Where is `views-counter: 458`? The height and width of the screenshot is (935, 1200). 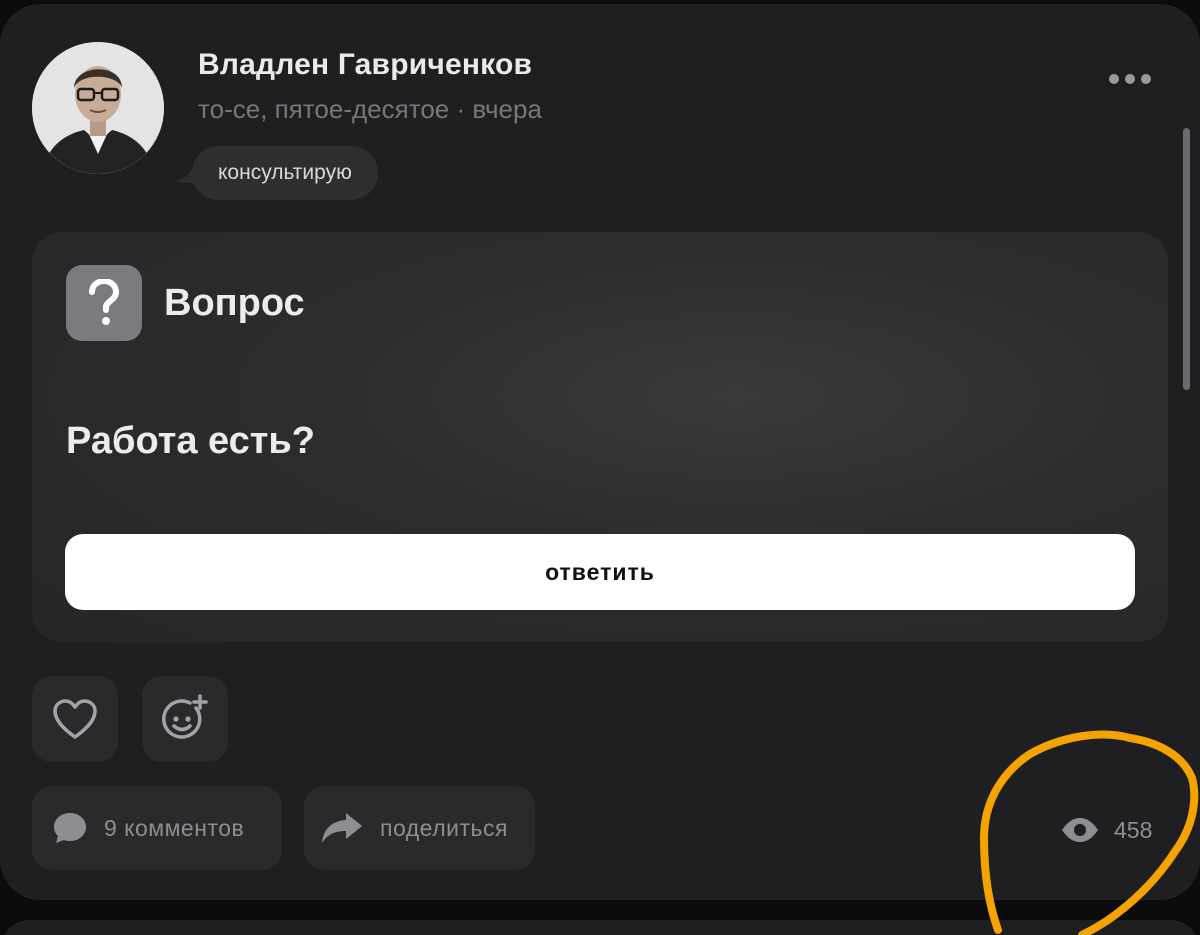
views-counter: 458 is located at coordinates (1106, 830).